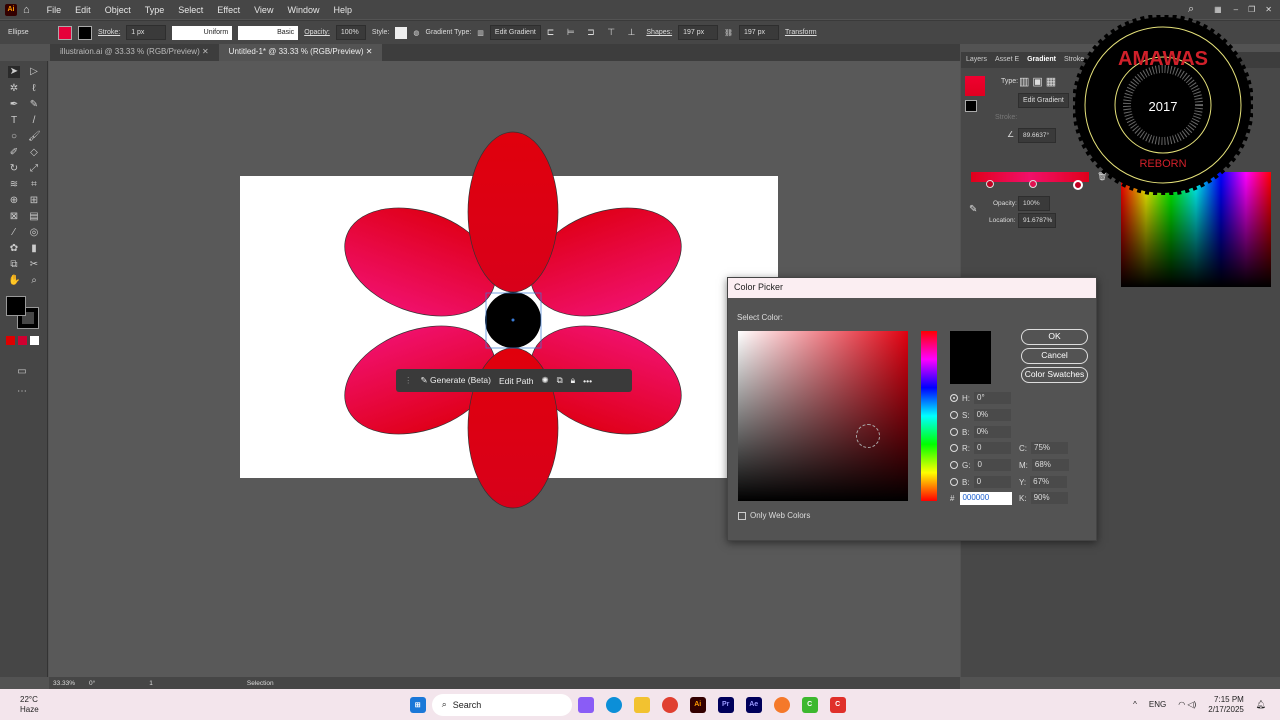  Describe the element at coordinates (1037, 135) in the screenshot. I see `angle-input: 89.6637°` at that location.